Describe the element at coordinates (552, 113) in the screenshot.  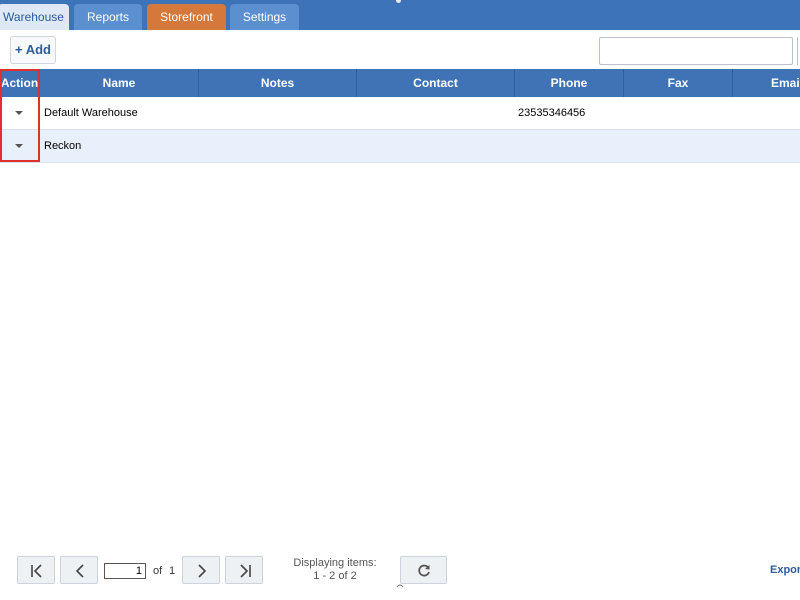
I see `cell-phone: 23535346456` at that location.